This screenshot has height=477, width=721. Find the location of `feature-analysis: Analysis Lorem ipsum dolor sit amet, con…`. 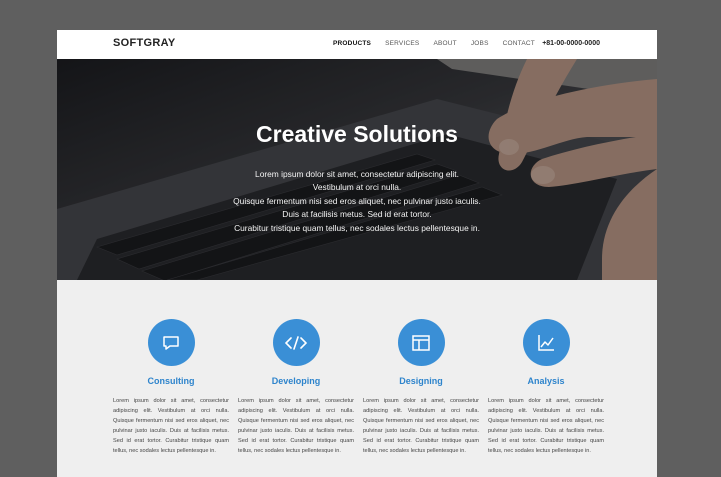

feature-analysis: Analysis Lorem ipsum dolor sit amet, con… is located at coordinates (546, 388).